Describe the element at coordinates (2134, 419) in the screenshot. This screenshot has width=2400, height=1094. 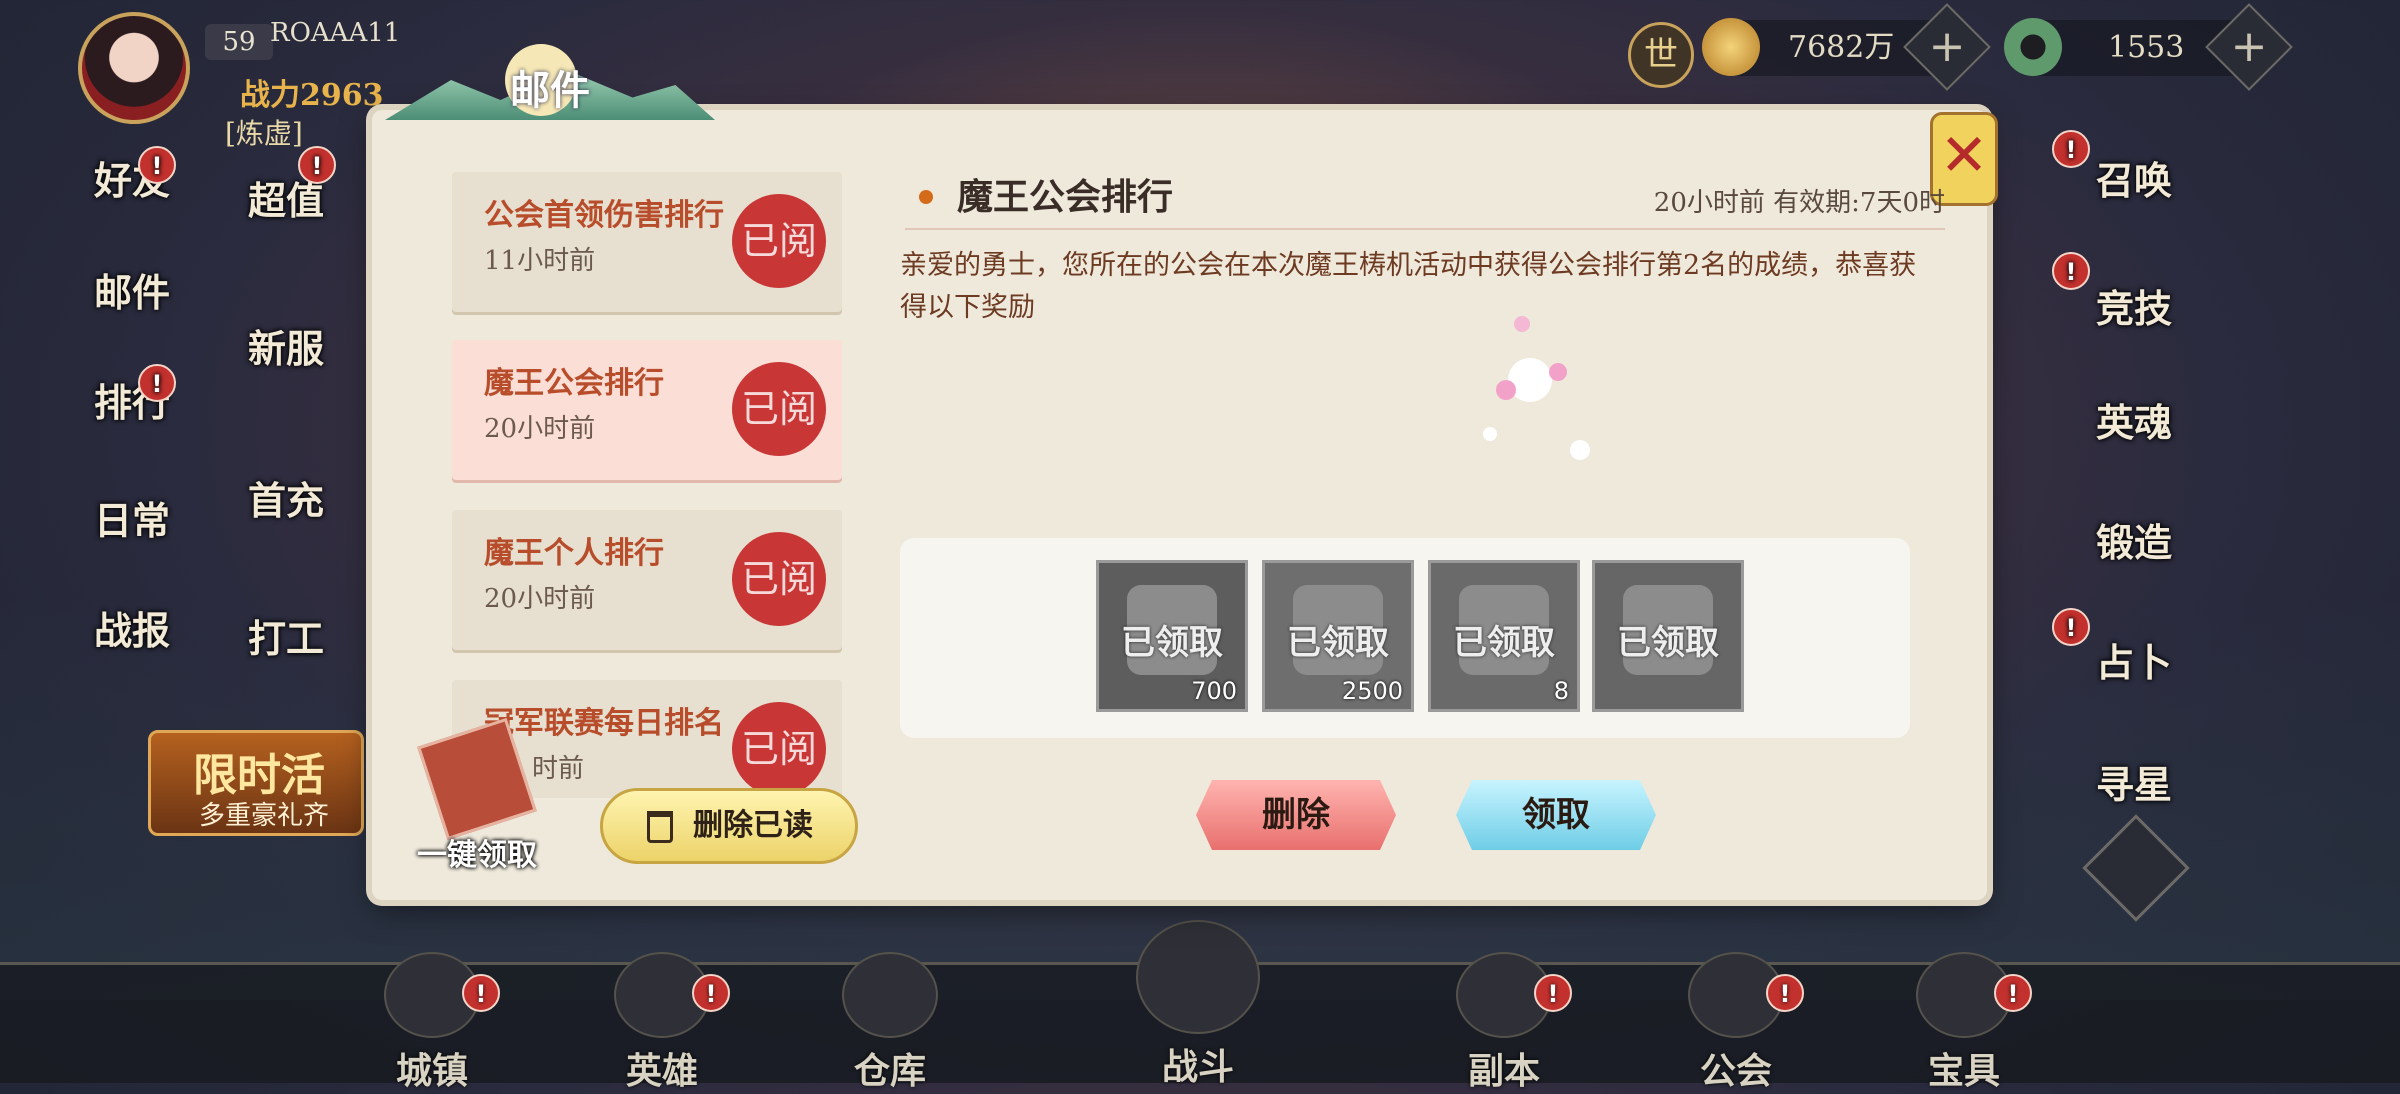
I see `menu-hero-soul: 英魂` at that location.